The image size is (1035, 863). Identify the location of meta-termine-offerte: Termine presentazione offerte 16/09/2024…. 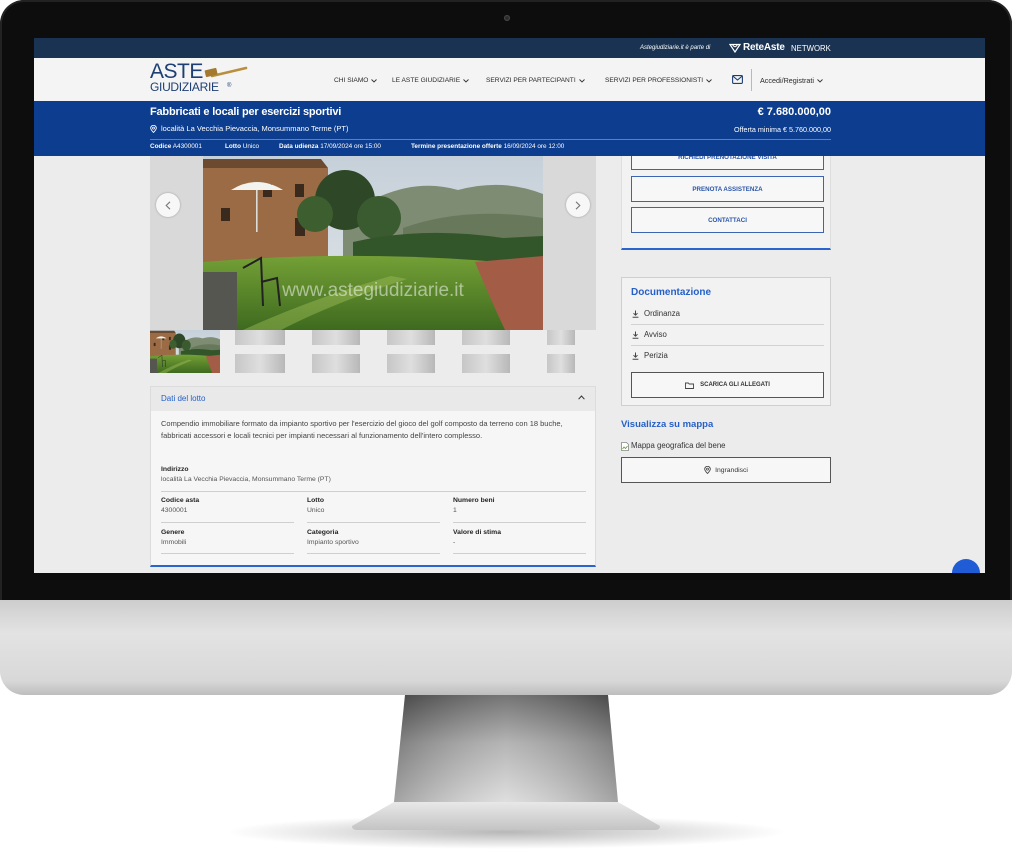
(487, 146).